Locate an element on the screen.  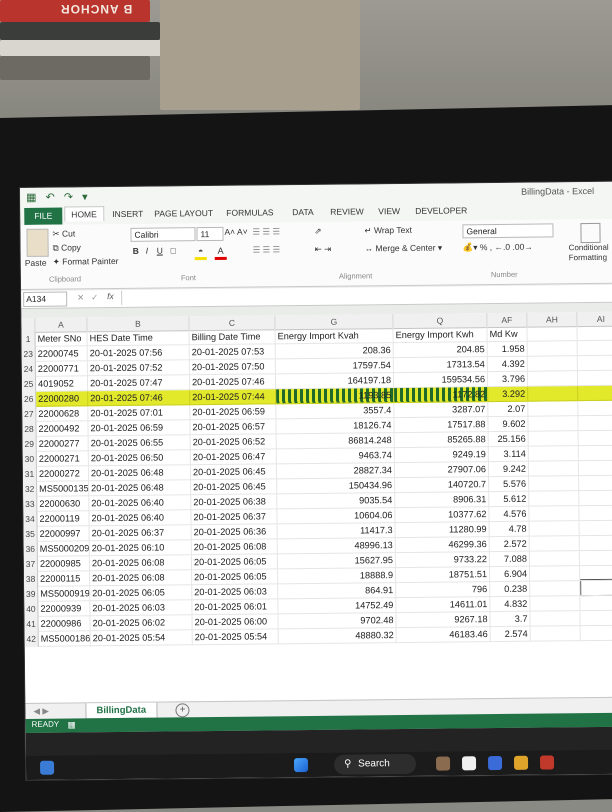
number-format-select: General is located at coordinates (508, 231).